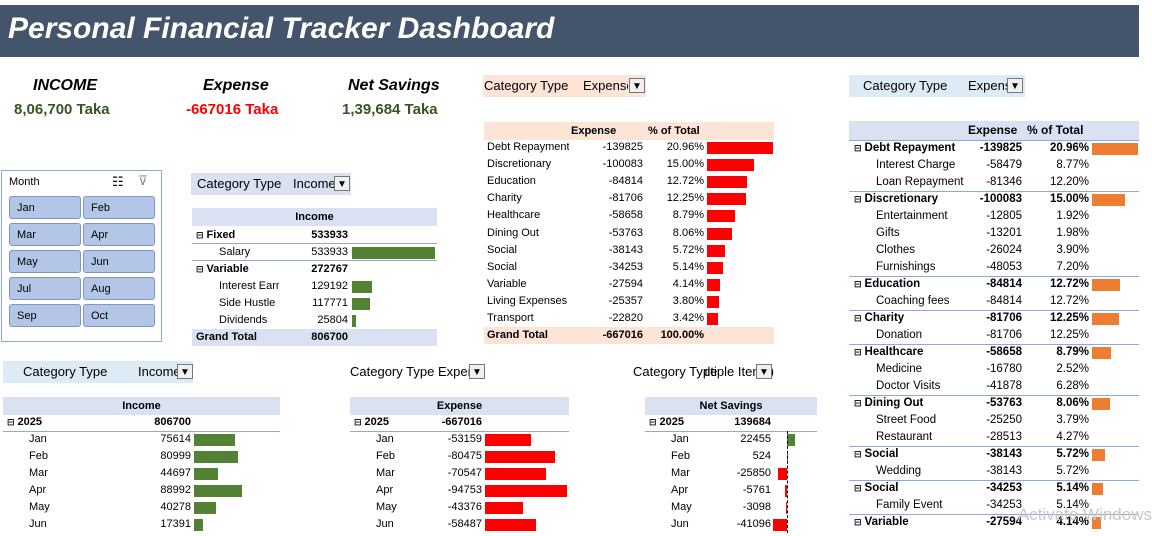 The width and height of the screenshot is (1152, 536). Describe the element at coordinates (1004, 522) in the screenshot. I see `group-value: -27594` at that location.